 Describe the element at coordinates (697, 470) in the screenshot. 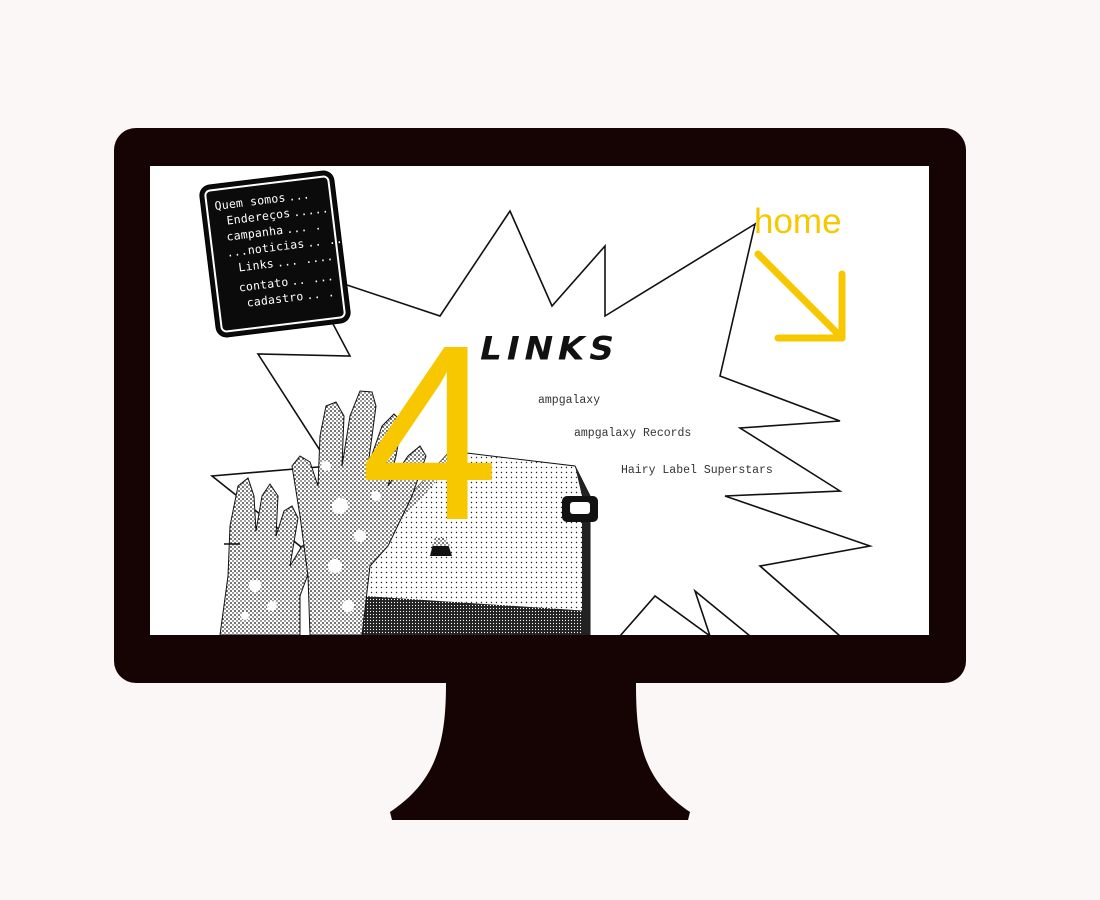

I see `link-hairy-label-superstars: Hairy Label Superstars` at that location.